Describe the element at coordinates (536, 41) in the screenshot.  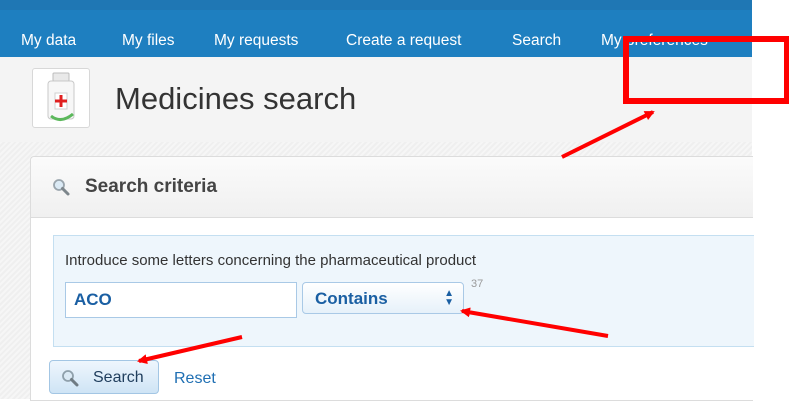
I see `nav-search: Search` at that location.